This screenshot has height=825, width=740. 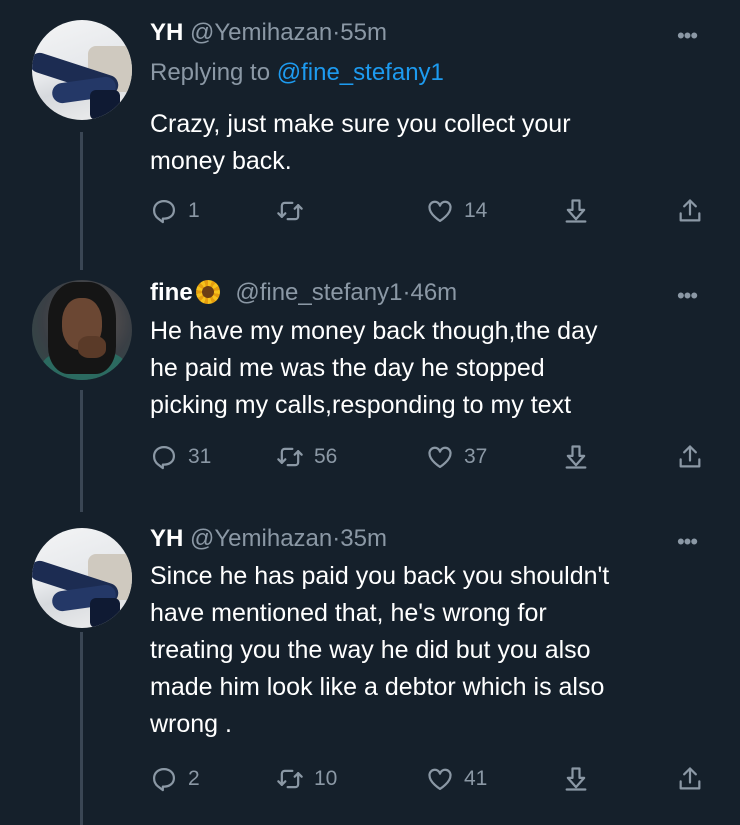 I want to click on tweet-actions: 1 14, so click(x=430, y=211).